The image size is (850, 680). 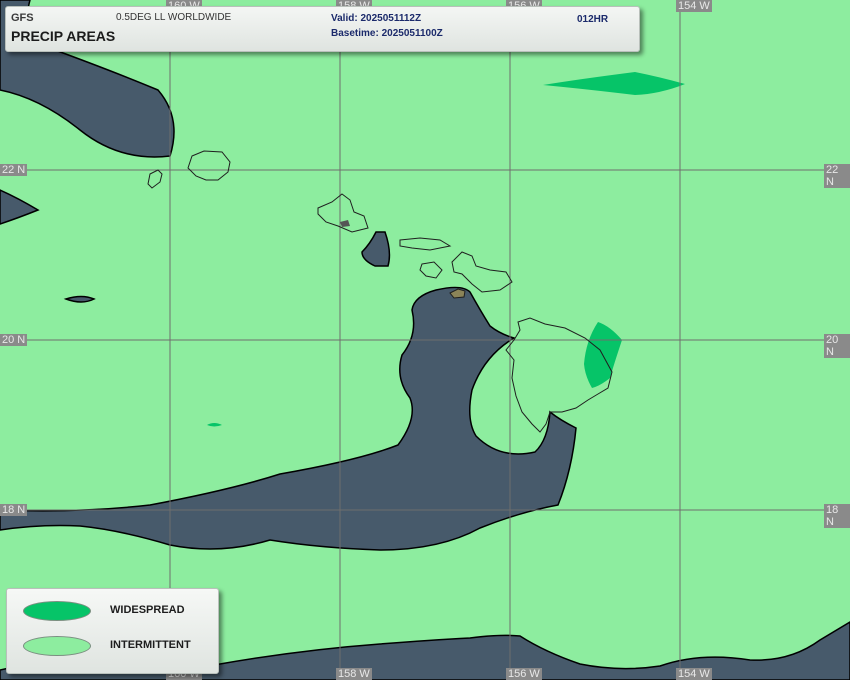 I want to click on lat-label-18n-left: 18 N, so click(x=14, y=510).